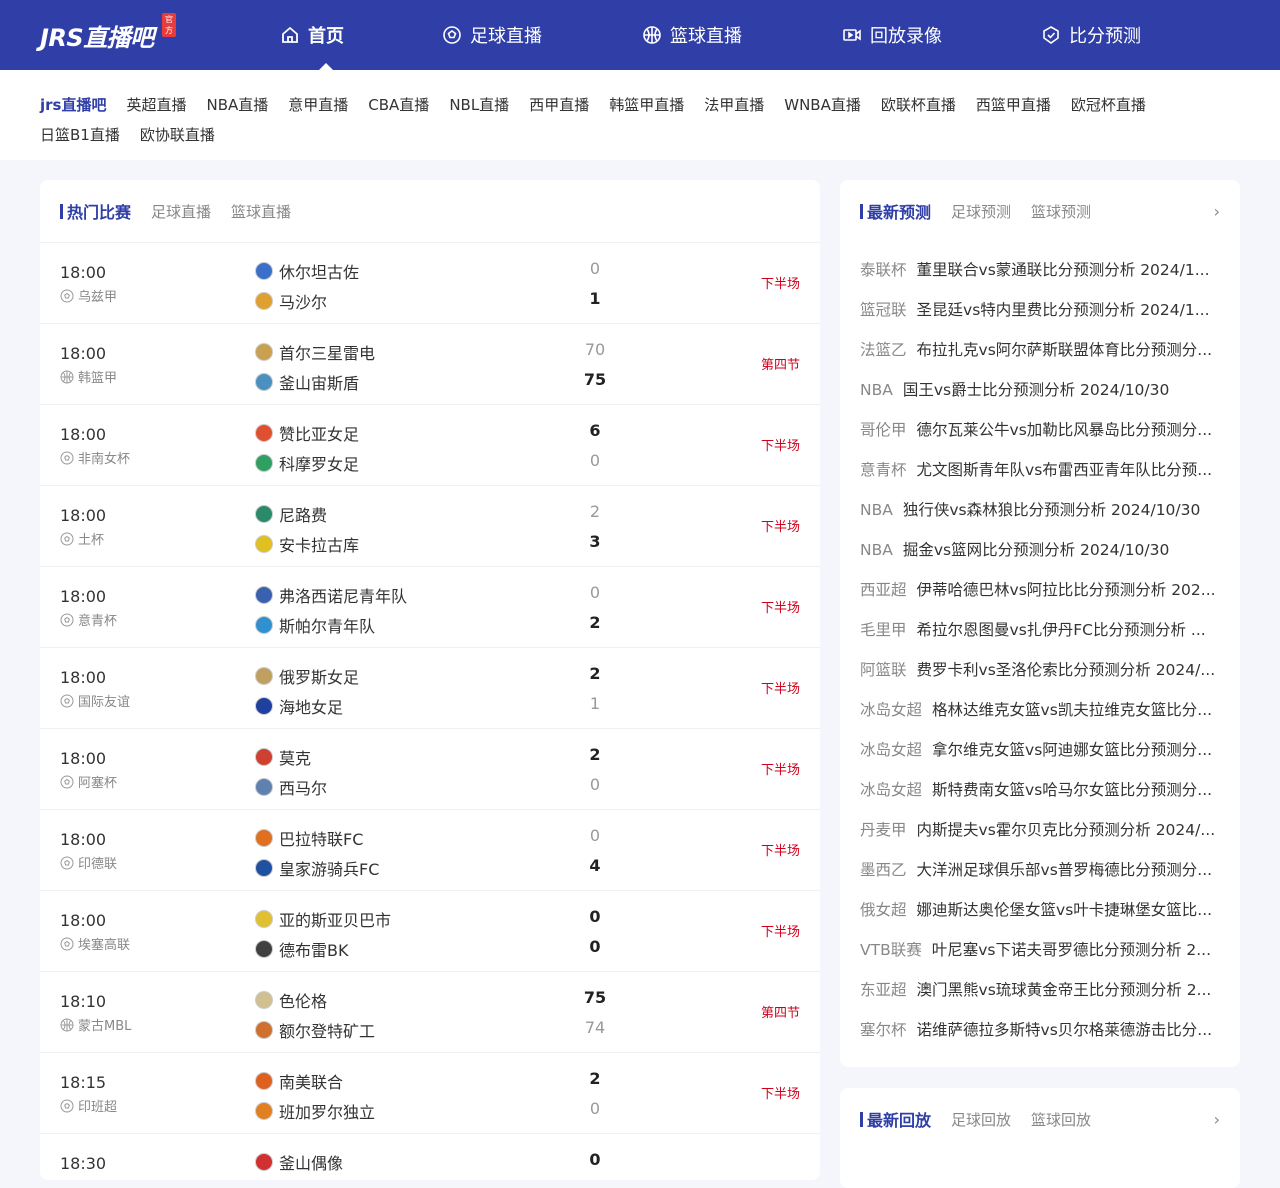 The width and height of the screenshot is (1280, 1188). I want to click on home-score: 0, so click(595, 268).